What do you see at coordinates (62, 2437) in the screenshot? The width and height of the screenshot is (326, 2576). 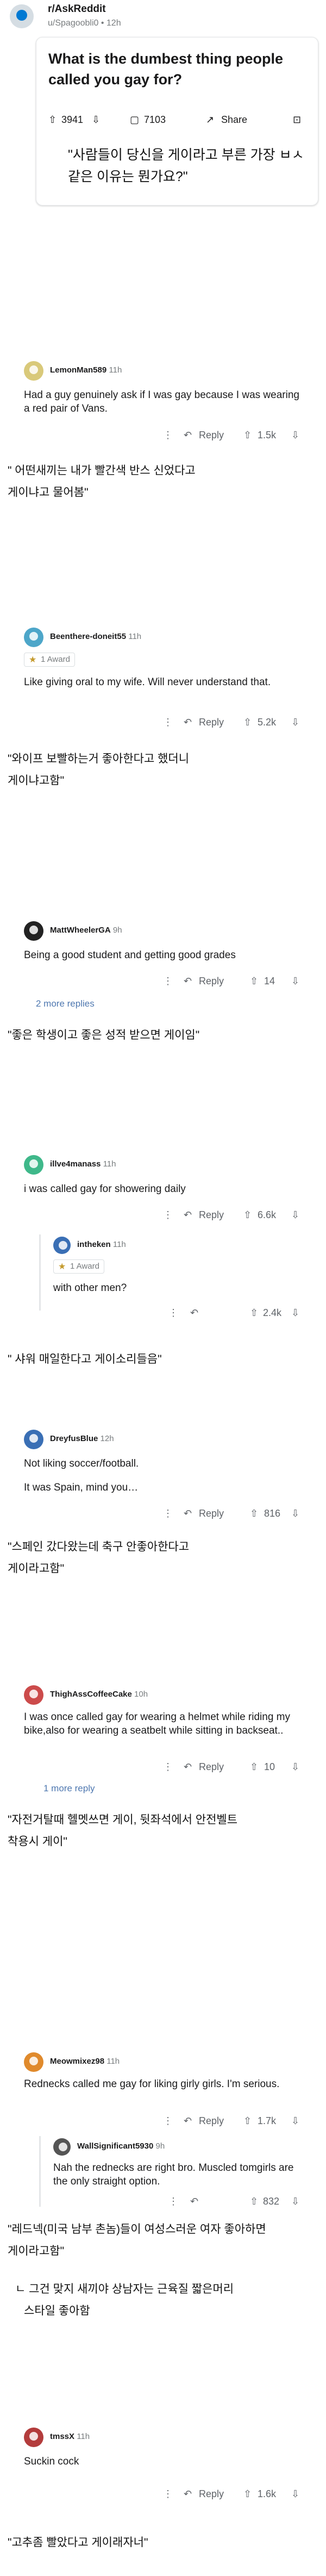 I see `username: tmssX` at bounding box center [62, 2437].